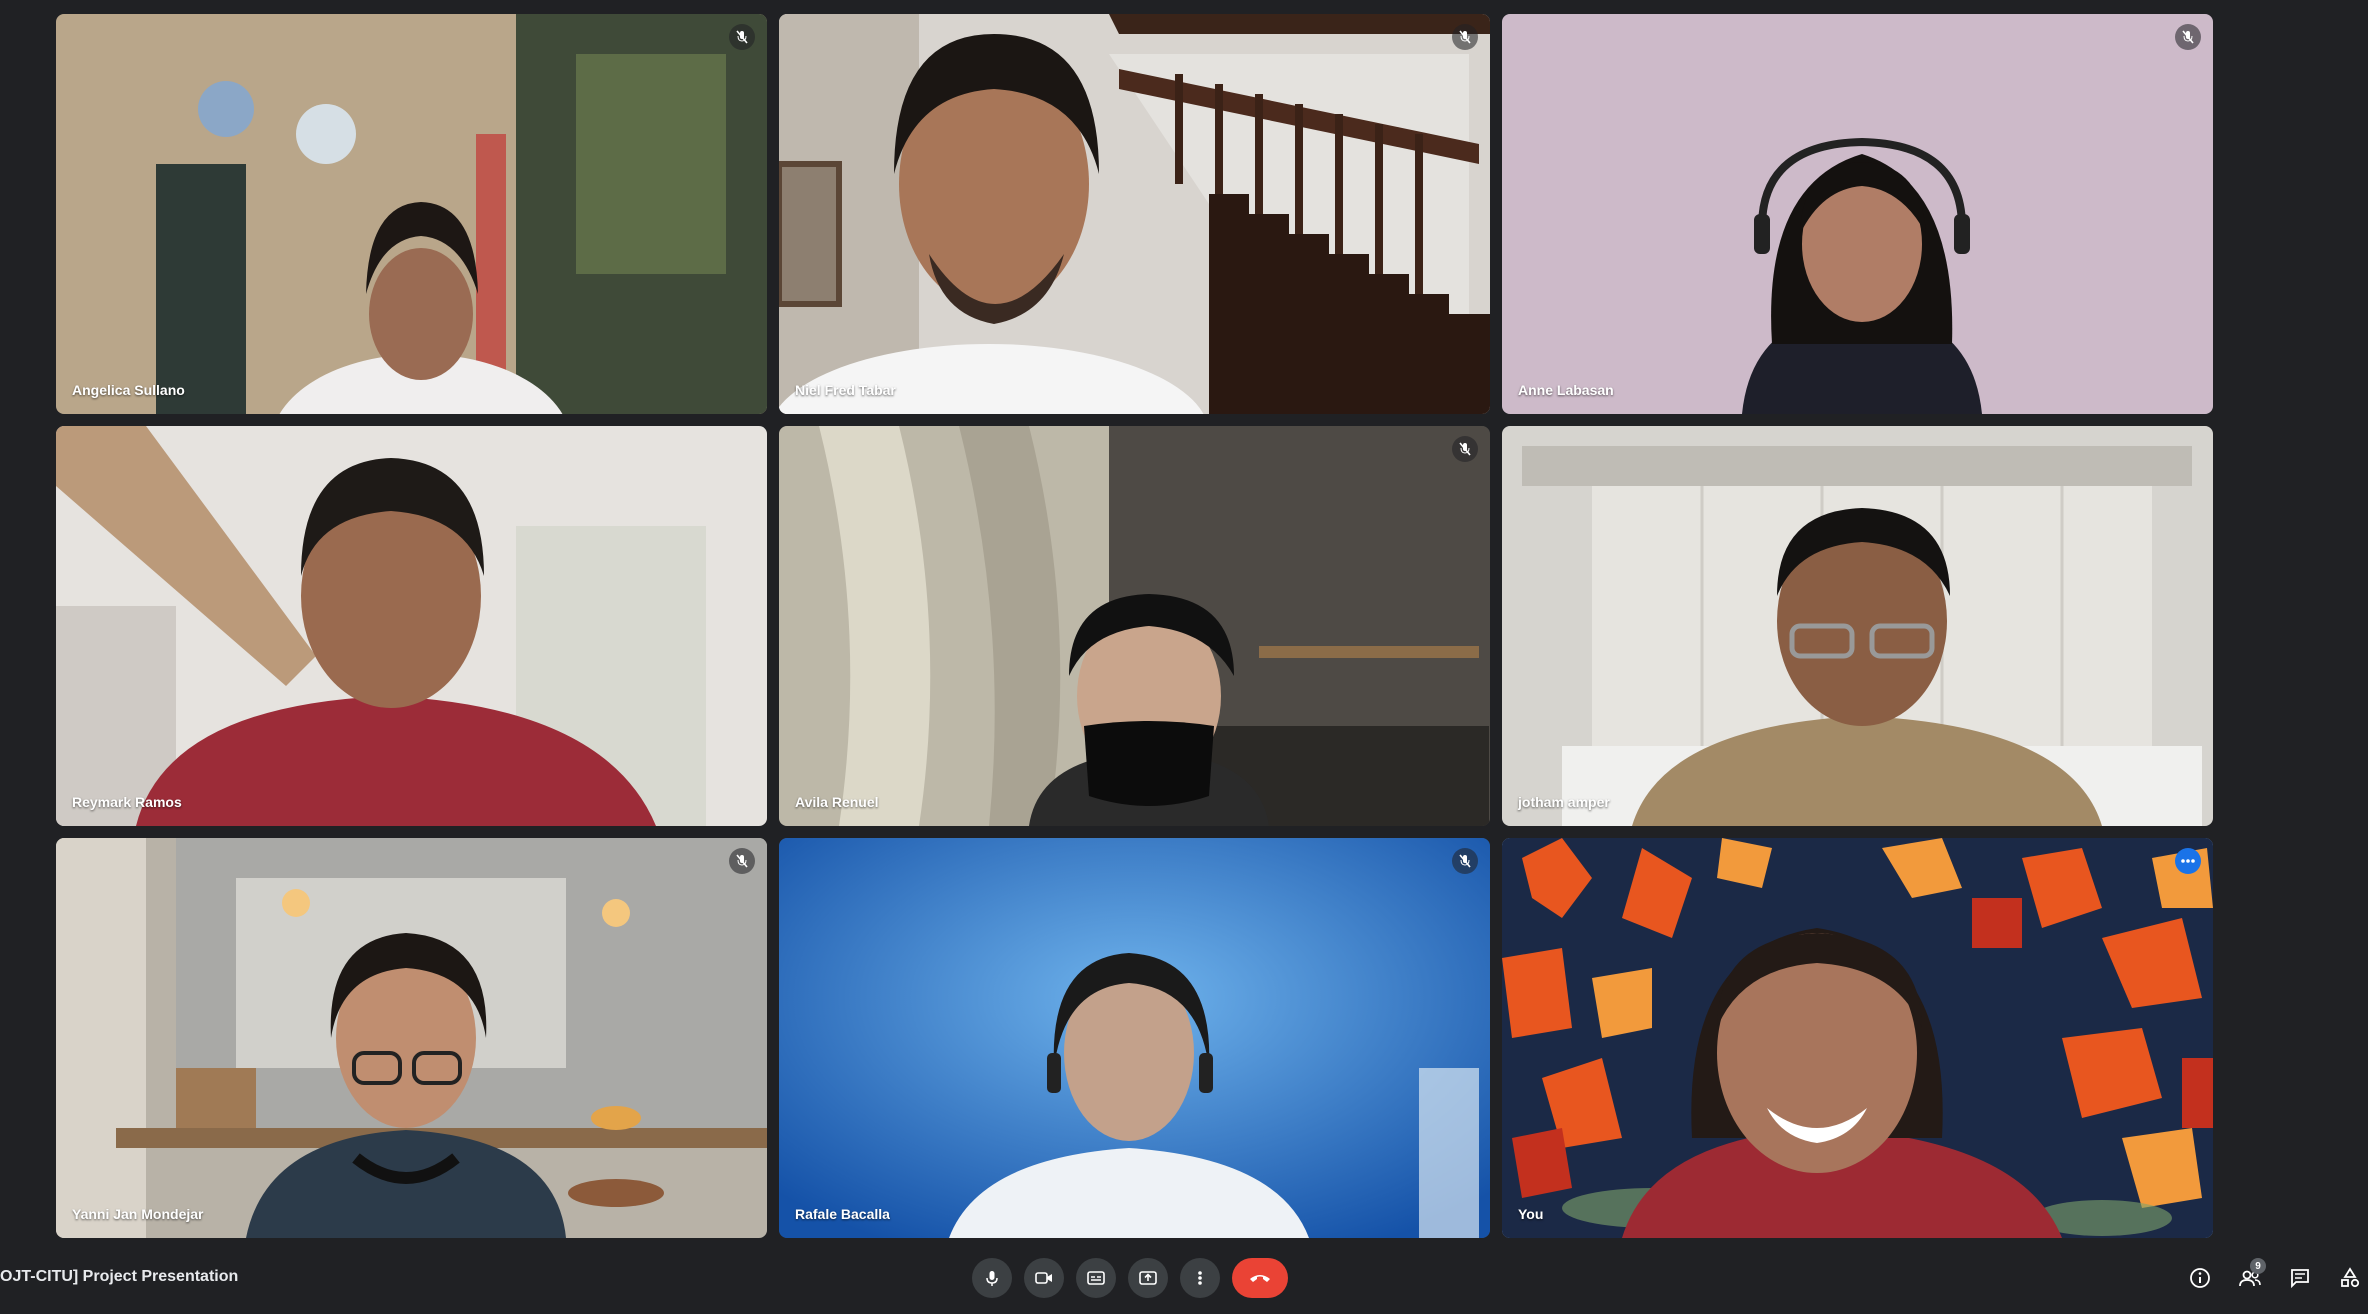 The image size is (2368, 1314). Describe the element at coordinates (1260, 1278) in the screenshot. I see `end-call-icon` at that location.